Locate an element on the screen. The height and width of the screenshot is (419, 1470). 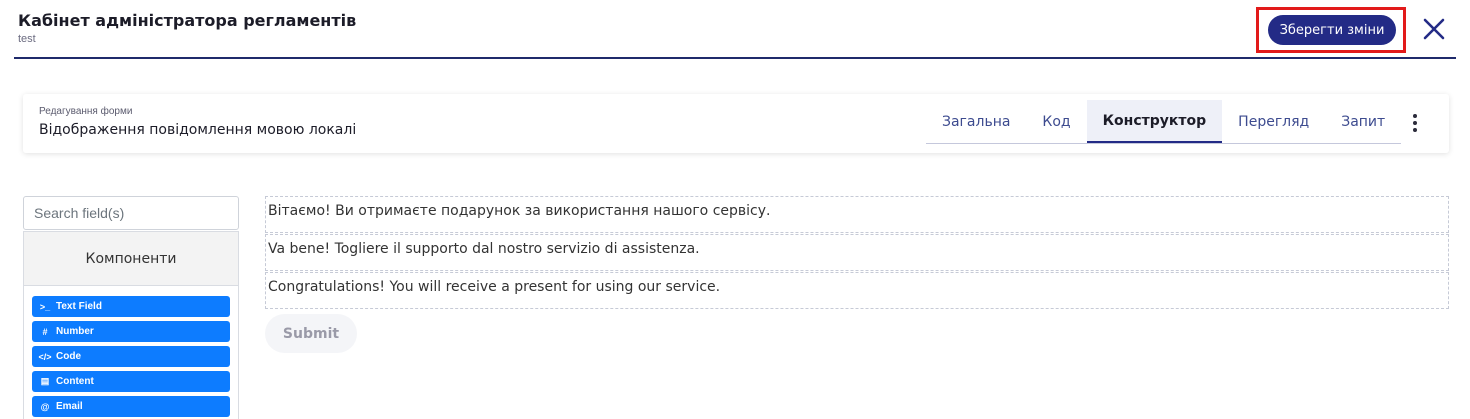
save-button-highlight: Зберегти зміни is located at coordinates (1331, 30).